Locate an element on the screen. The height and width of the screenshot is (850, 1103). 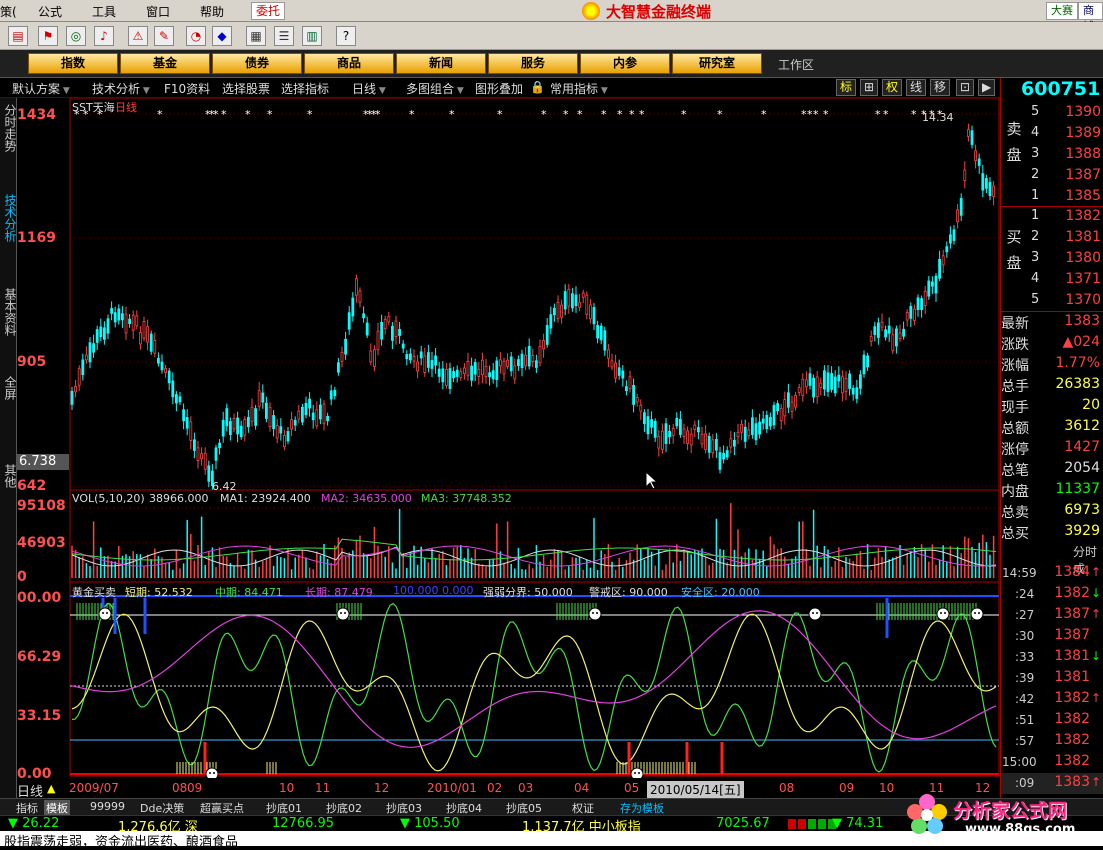
menu-window: 窗口 is located at coordinates (158, 11).